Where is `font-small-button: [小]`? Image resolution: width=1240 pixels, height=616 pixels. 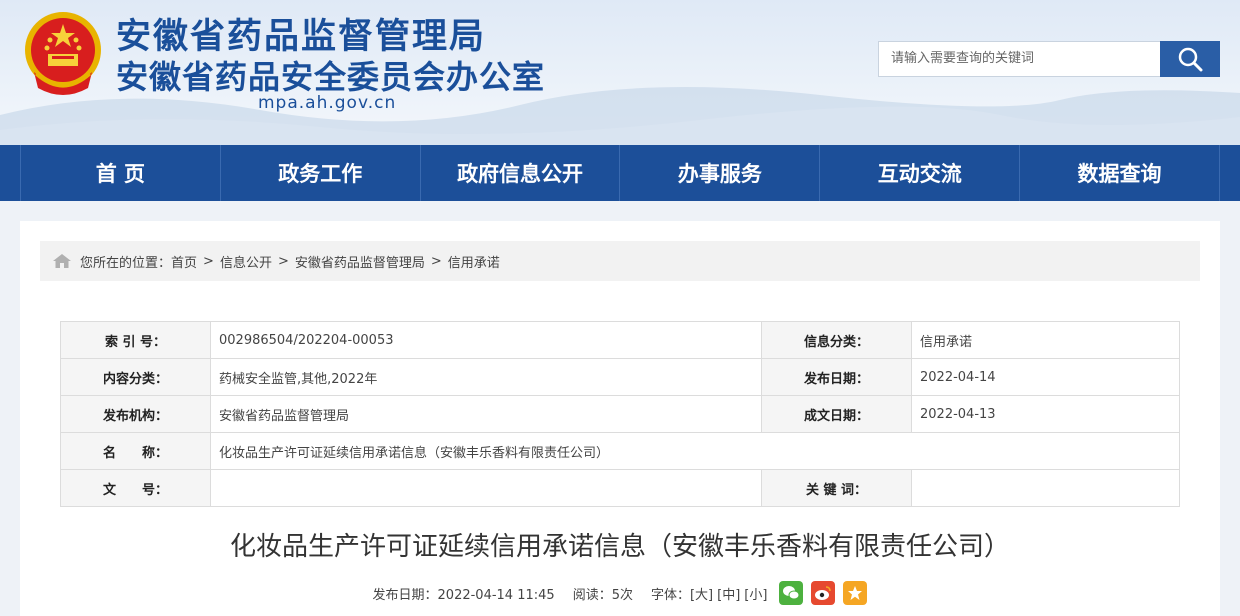
font-small-button: [小] is located at coordinates (755, 593).